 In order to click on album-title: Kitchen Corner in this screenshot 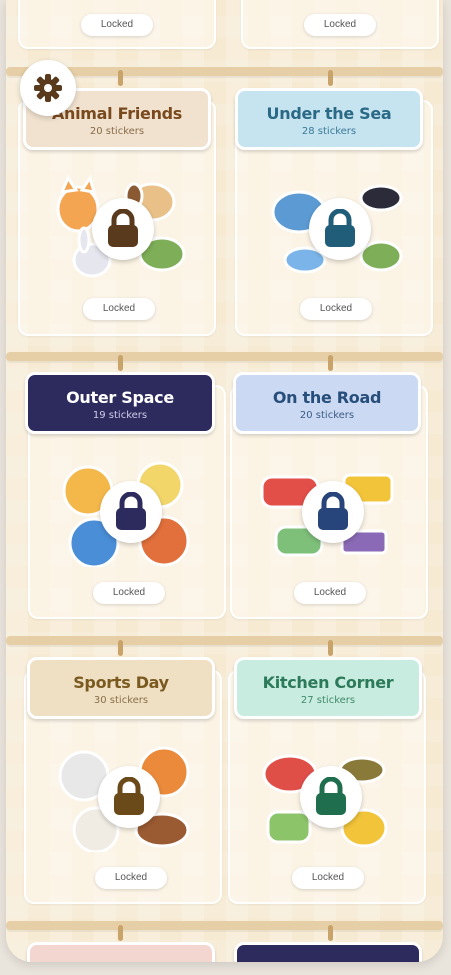, I will do `click(328, 682)`.